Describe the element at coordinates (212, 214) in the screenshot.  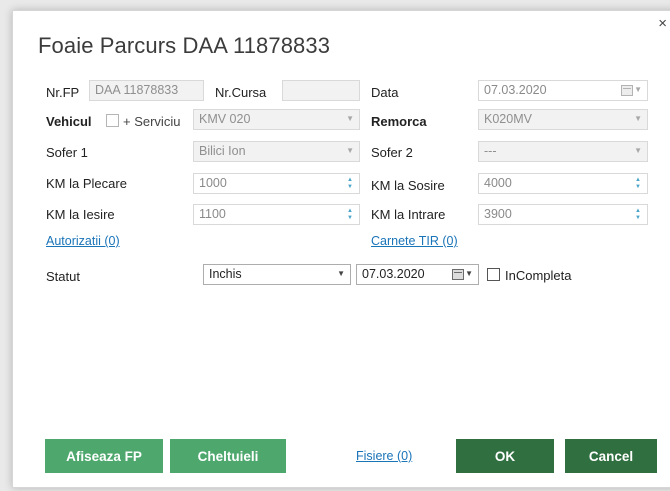
I see `km-iesire-value: 1100` at that location.